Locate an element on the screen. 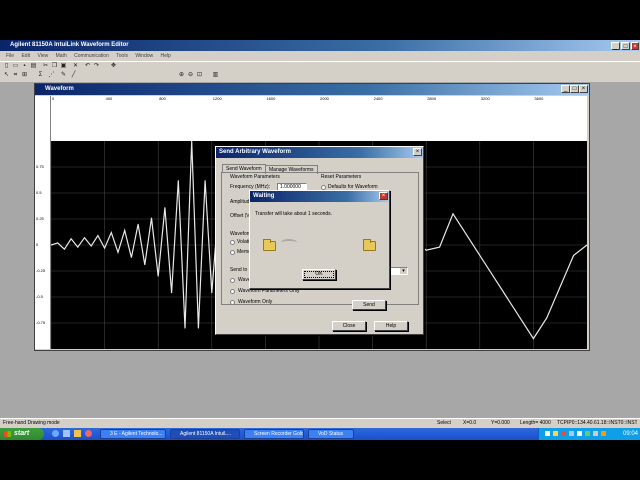 The height and width of the screenshot is (480, 640). clock: 09:04 is located at coordinates (631, 434).